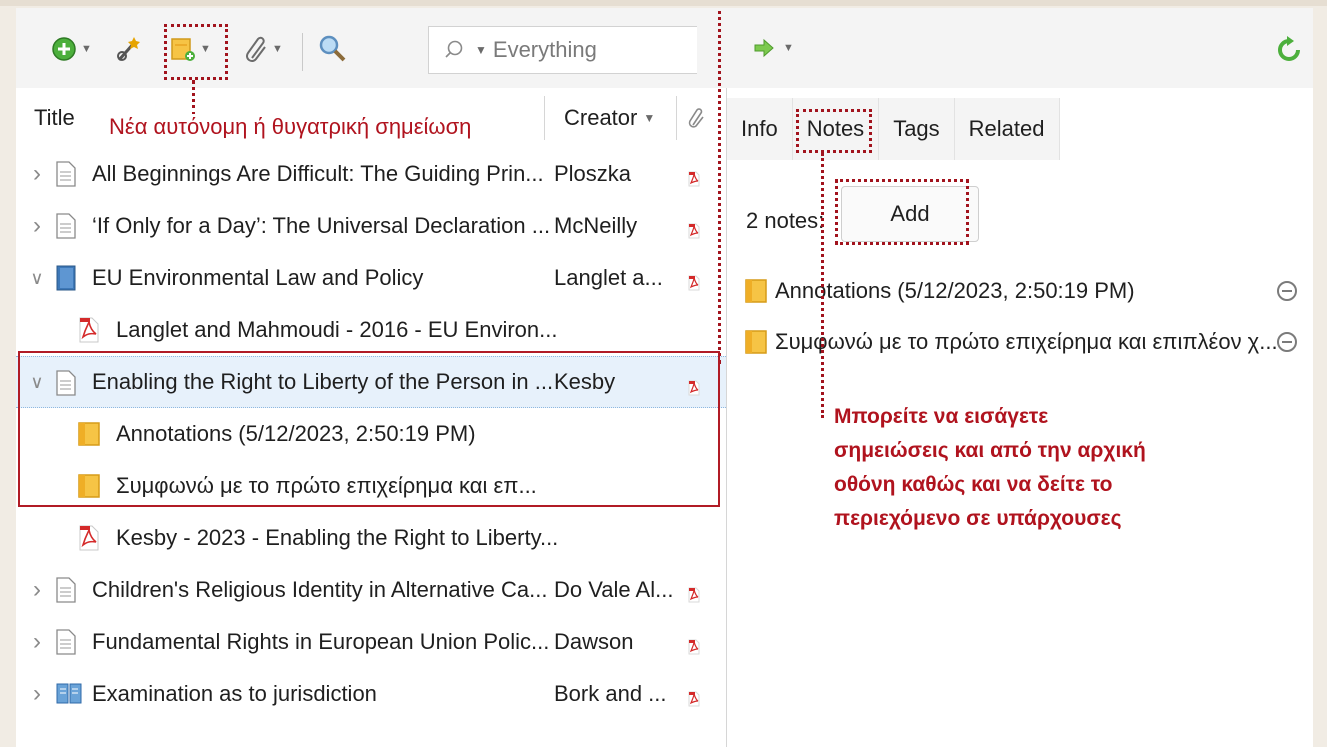 Image resolution: width=1327 pixels, height=747 pixels. What do you see at coordinates (955, 290) in the screenshot?
I see `note-title: Annotations (5/12/2023, 2:50:19 PM)` at bounding box center [955, 290].